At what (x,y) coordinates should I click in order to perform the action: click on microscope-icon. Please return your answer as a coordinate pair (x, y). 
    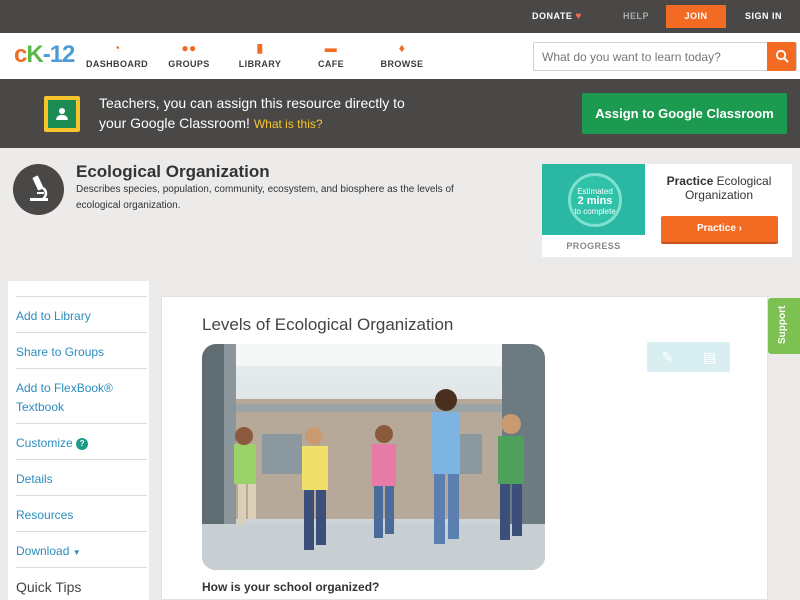
    Looking at the image, I should click on (38, 189).